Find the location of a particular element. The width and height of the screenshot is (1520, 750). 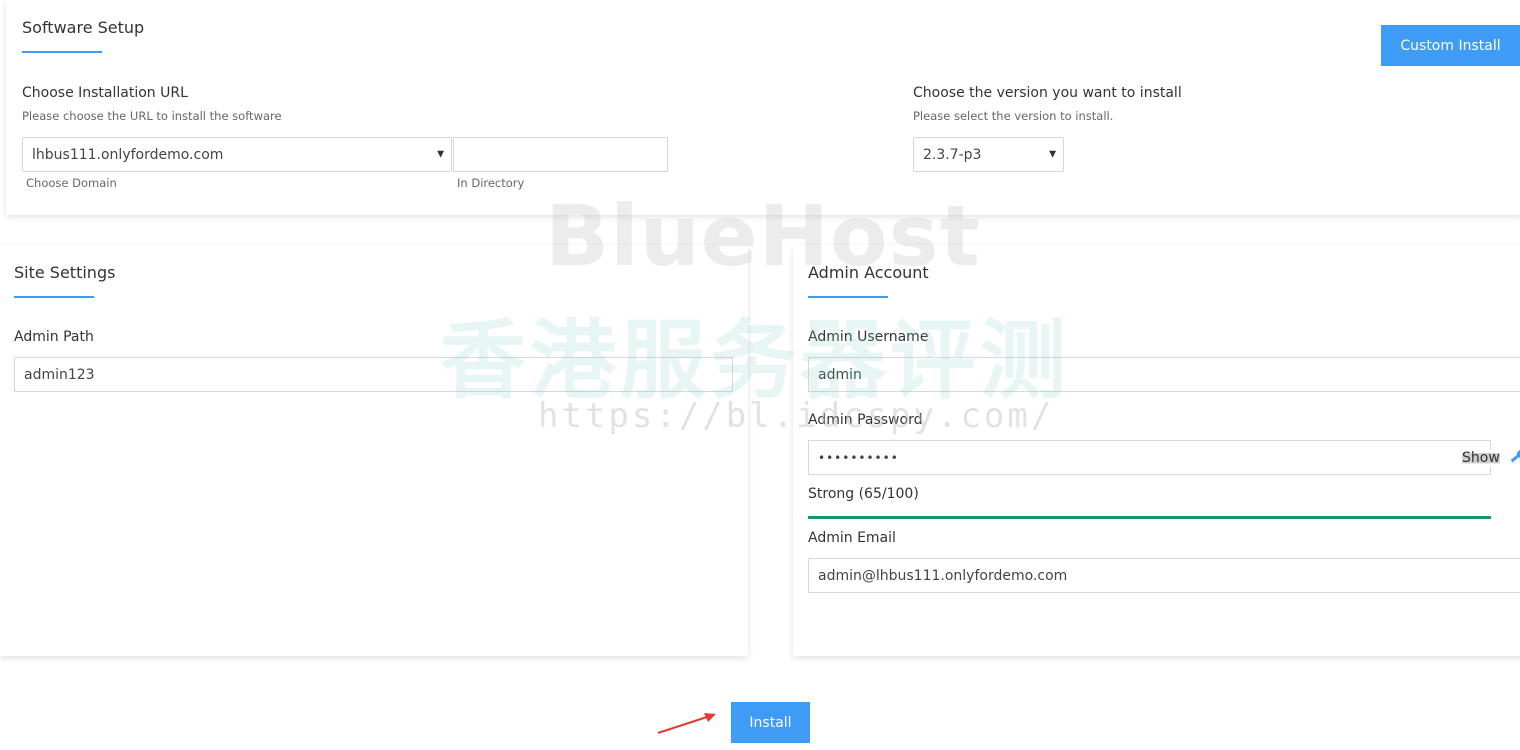

admin-account-title: Admin Account is located at coordinates (868, 272).